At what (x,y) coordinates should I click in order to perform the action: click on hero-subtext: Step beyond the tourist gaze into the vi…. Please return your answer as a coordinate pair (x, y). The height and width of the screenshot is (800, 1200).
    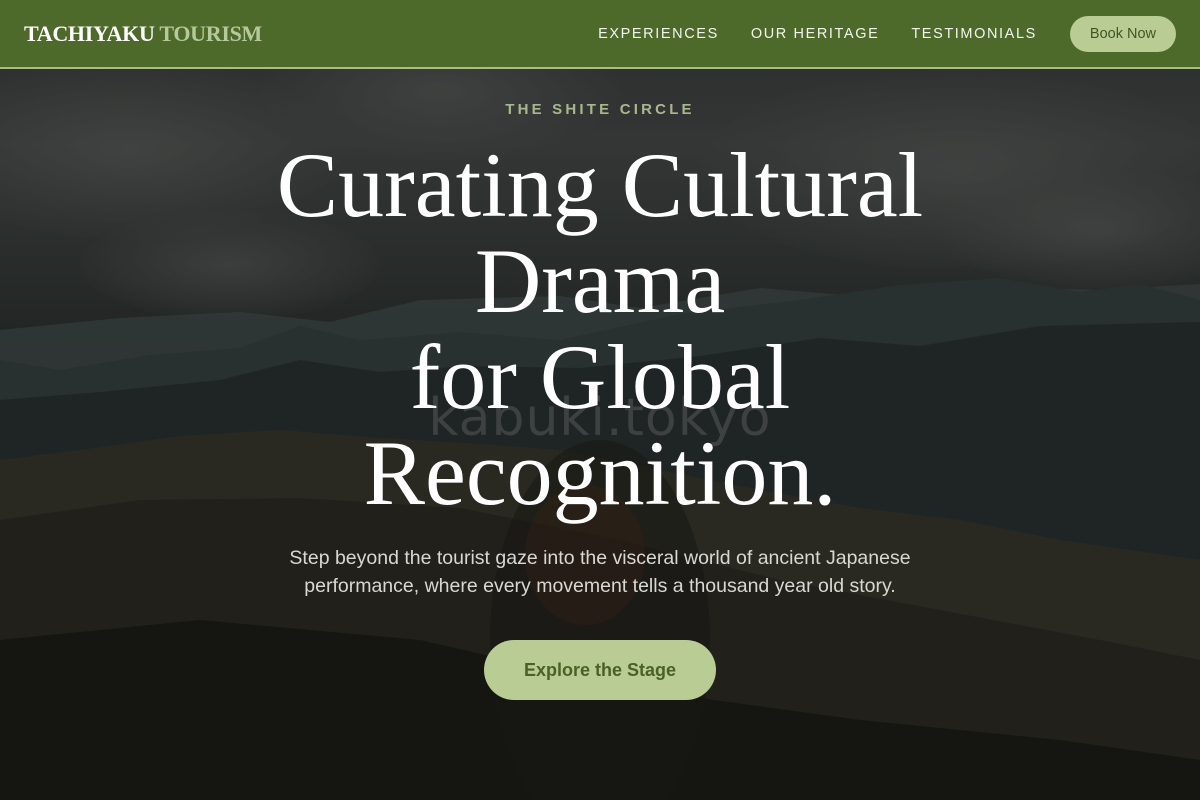
    Looking at the image, I should click on (600, 572).